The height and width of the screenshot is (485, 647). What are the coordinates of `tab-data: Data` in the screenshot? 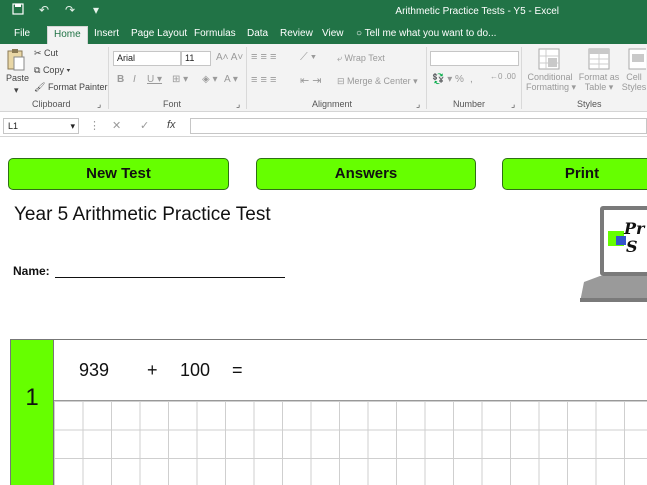 It's located at (257, 35).